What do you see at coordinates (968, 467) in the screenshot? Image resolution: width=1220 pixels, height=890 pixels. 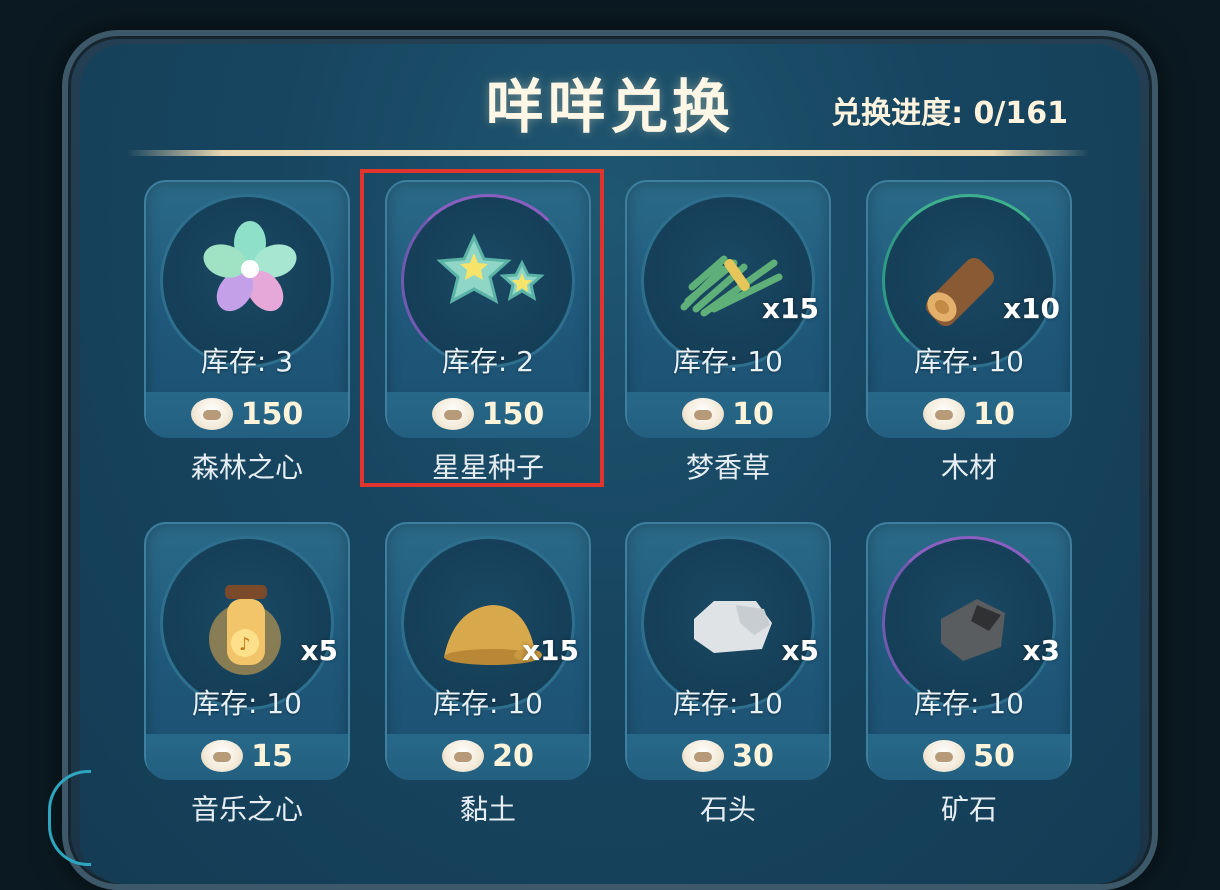 I see `item-name: 木材` at bounding box center [968, 467].